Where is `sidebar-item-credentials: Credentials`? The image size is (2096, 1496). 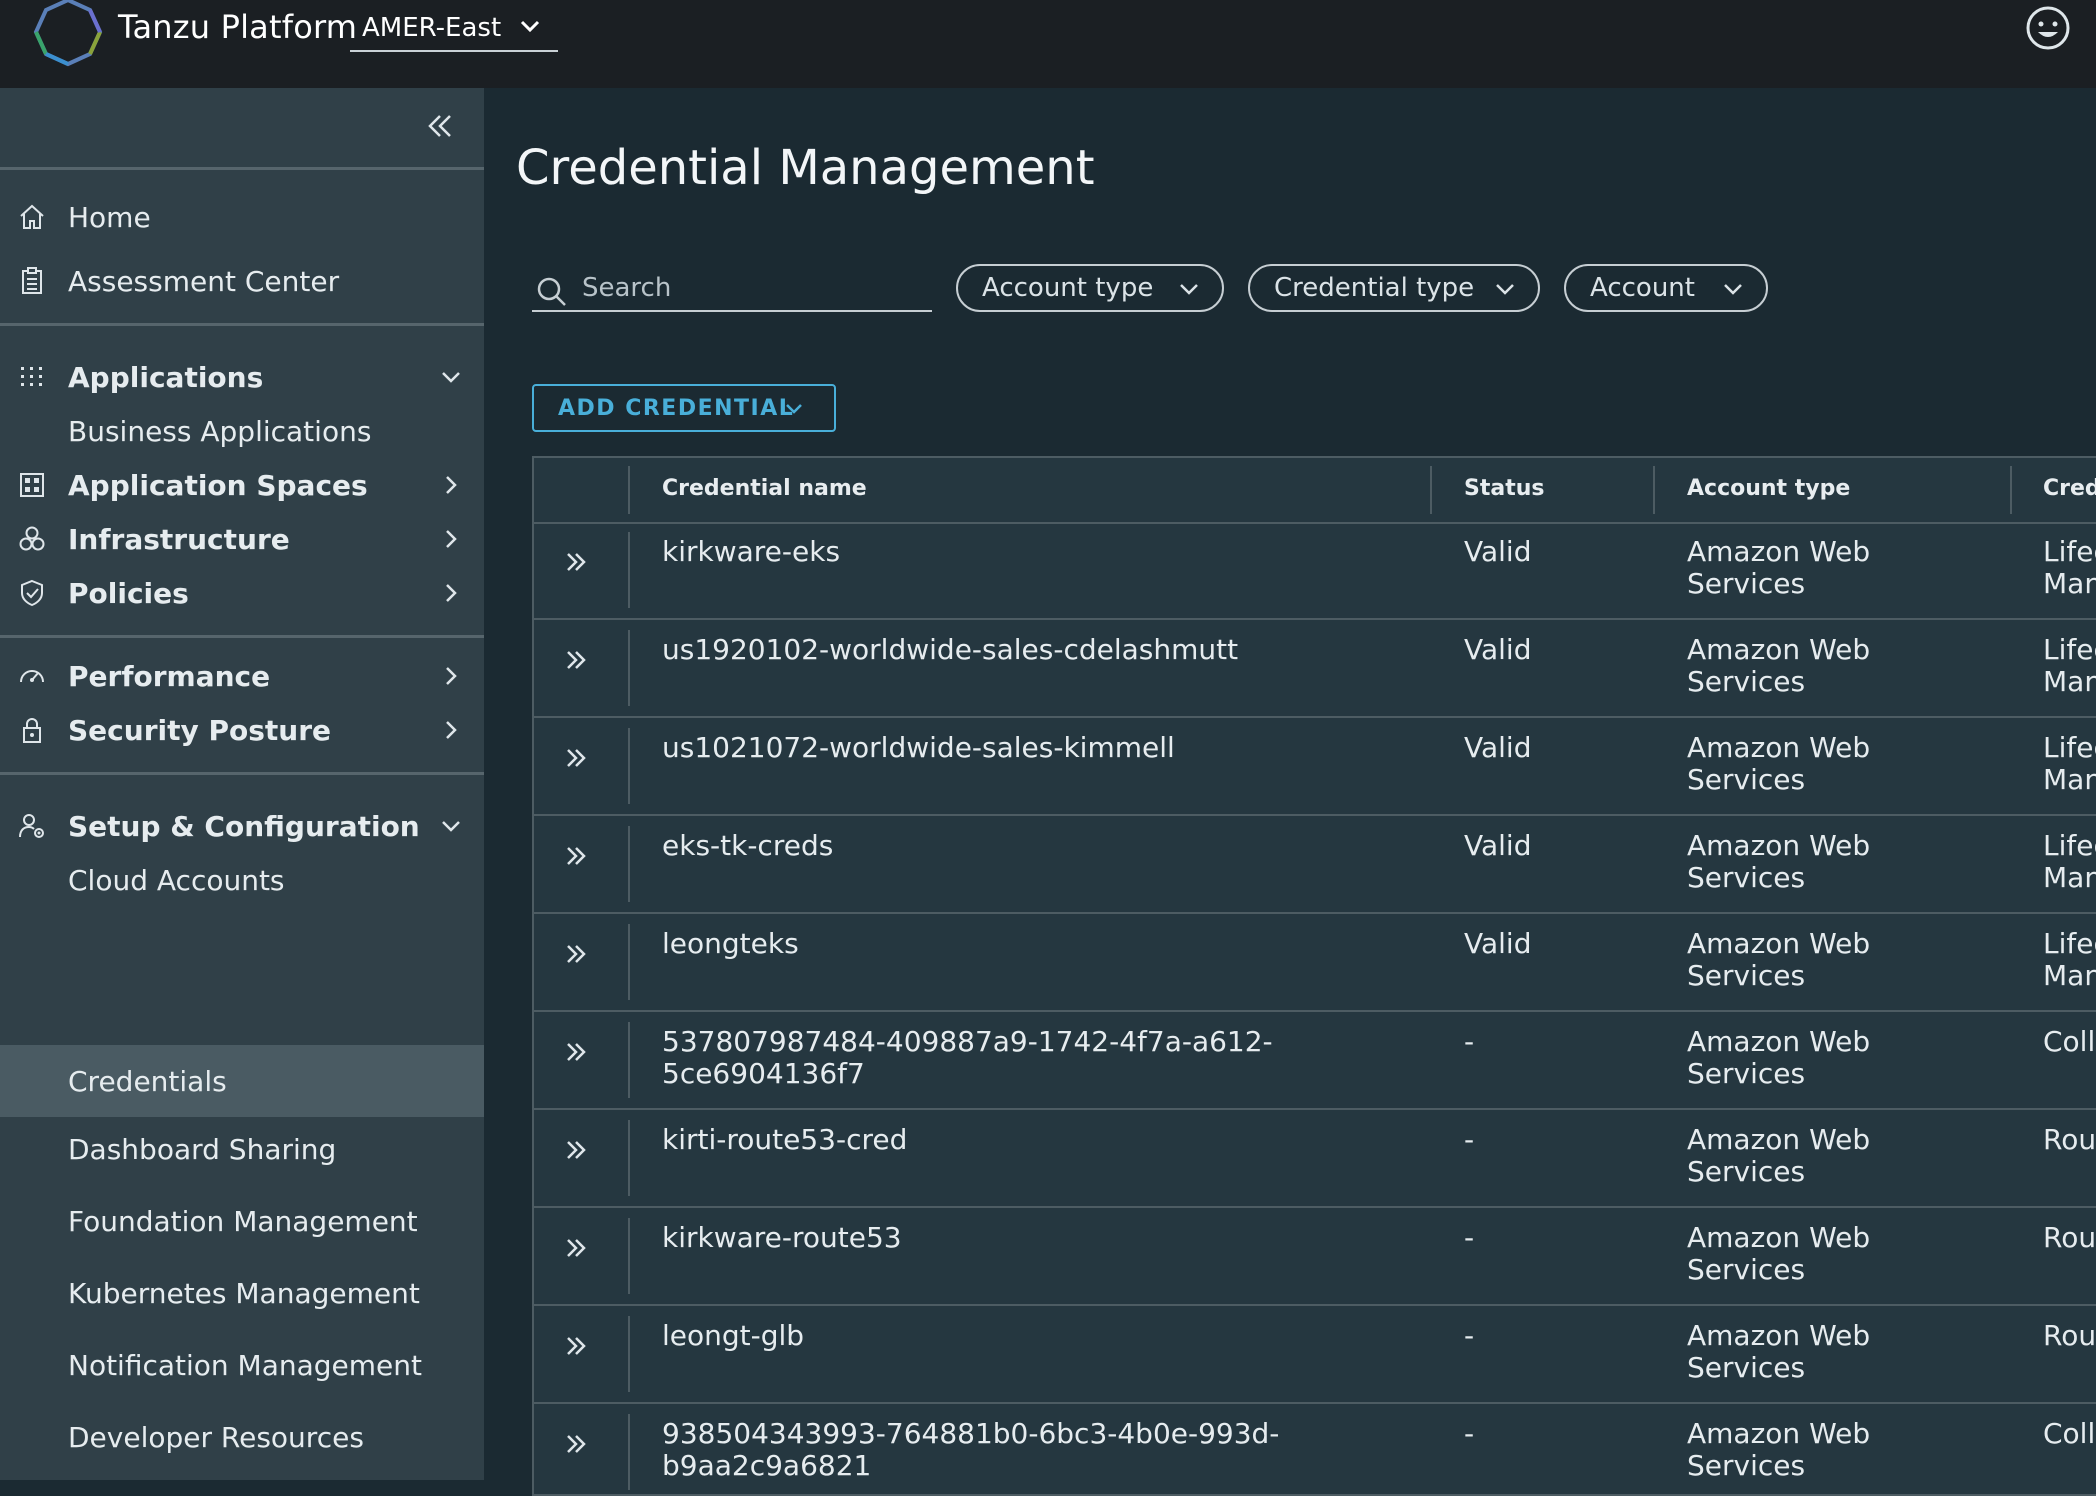
sidebar-item-credentials: Credentials is located at coordinates (242, 1081).